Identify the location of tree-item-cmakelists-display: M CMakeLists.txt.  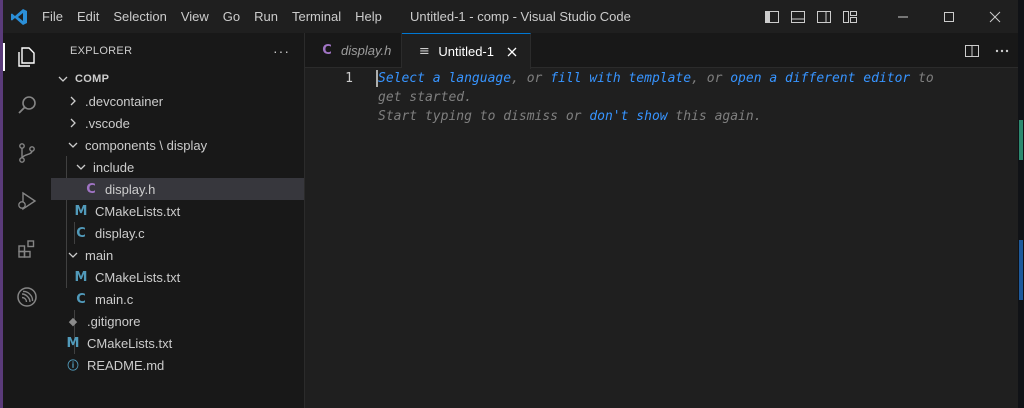
(177, 211).